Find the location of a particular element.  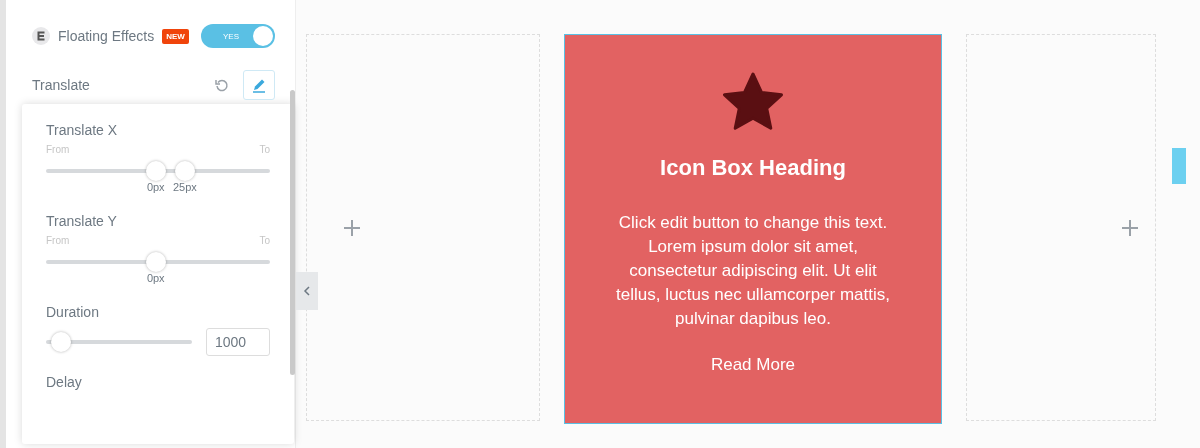

control-label: Translate X is located at coordinates (82, 130).